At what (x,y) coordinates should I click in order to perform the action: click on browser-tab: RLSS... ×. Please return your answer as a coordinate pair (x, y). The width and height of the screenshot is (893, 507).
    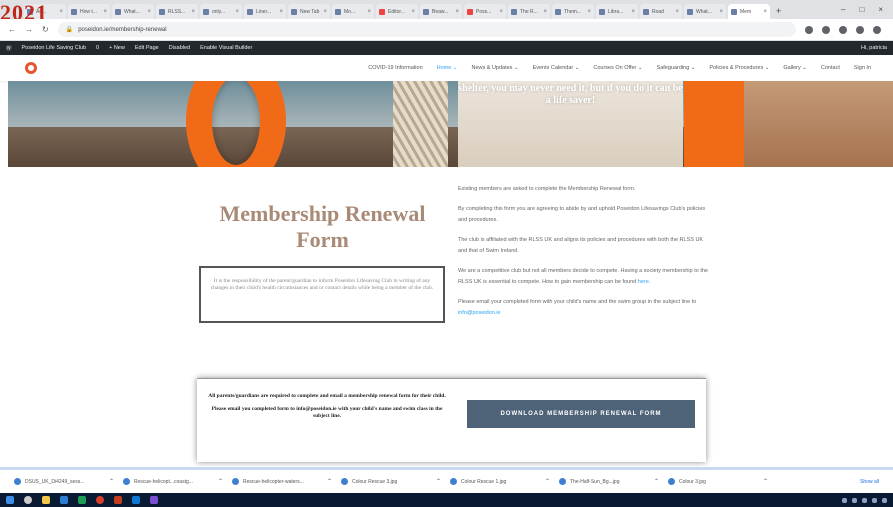
    Looking at the image, I should click on (177, 11).